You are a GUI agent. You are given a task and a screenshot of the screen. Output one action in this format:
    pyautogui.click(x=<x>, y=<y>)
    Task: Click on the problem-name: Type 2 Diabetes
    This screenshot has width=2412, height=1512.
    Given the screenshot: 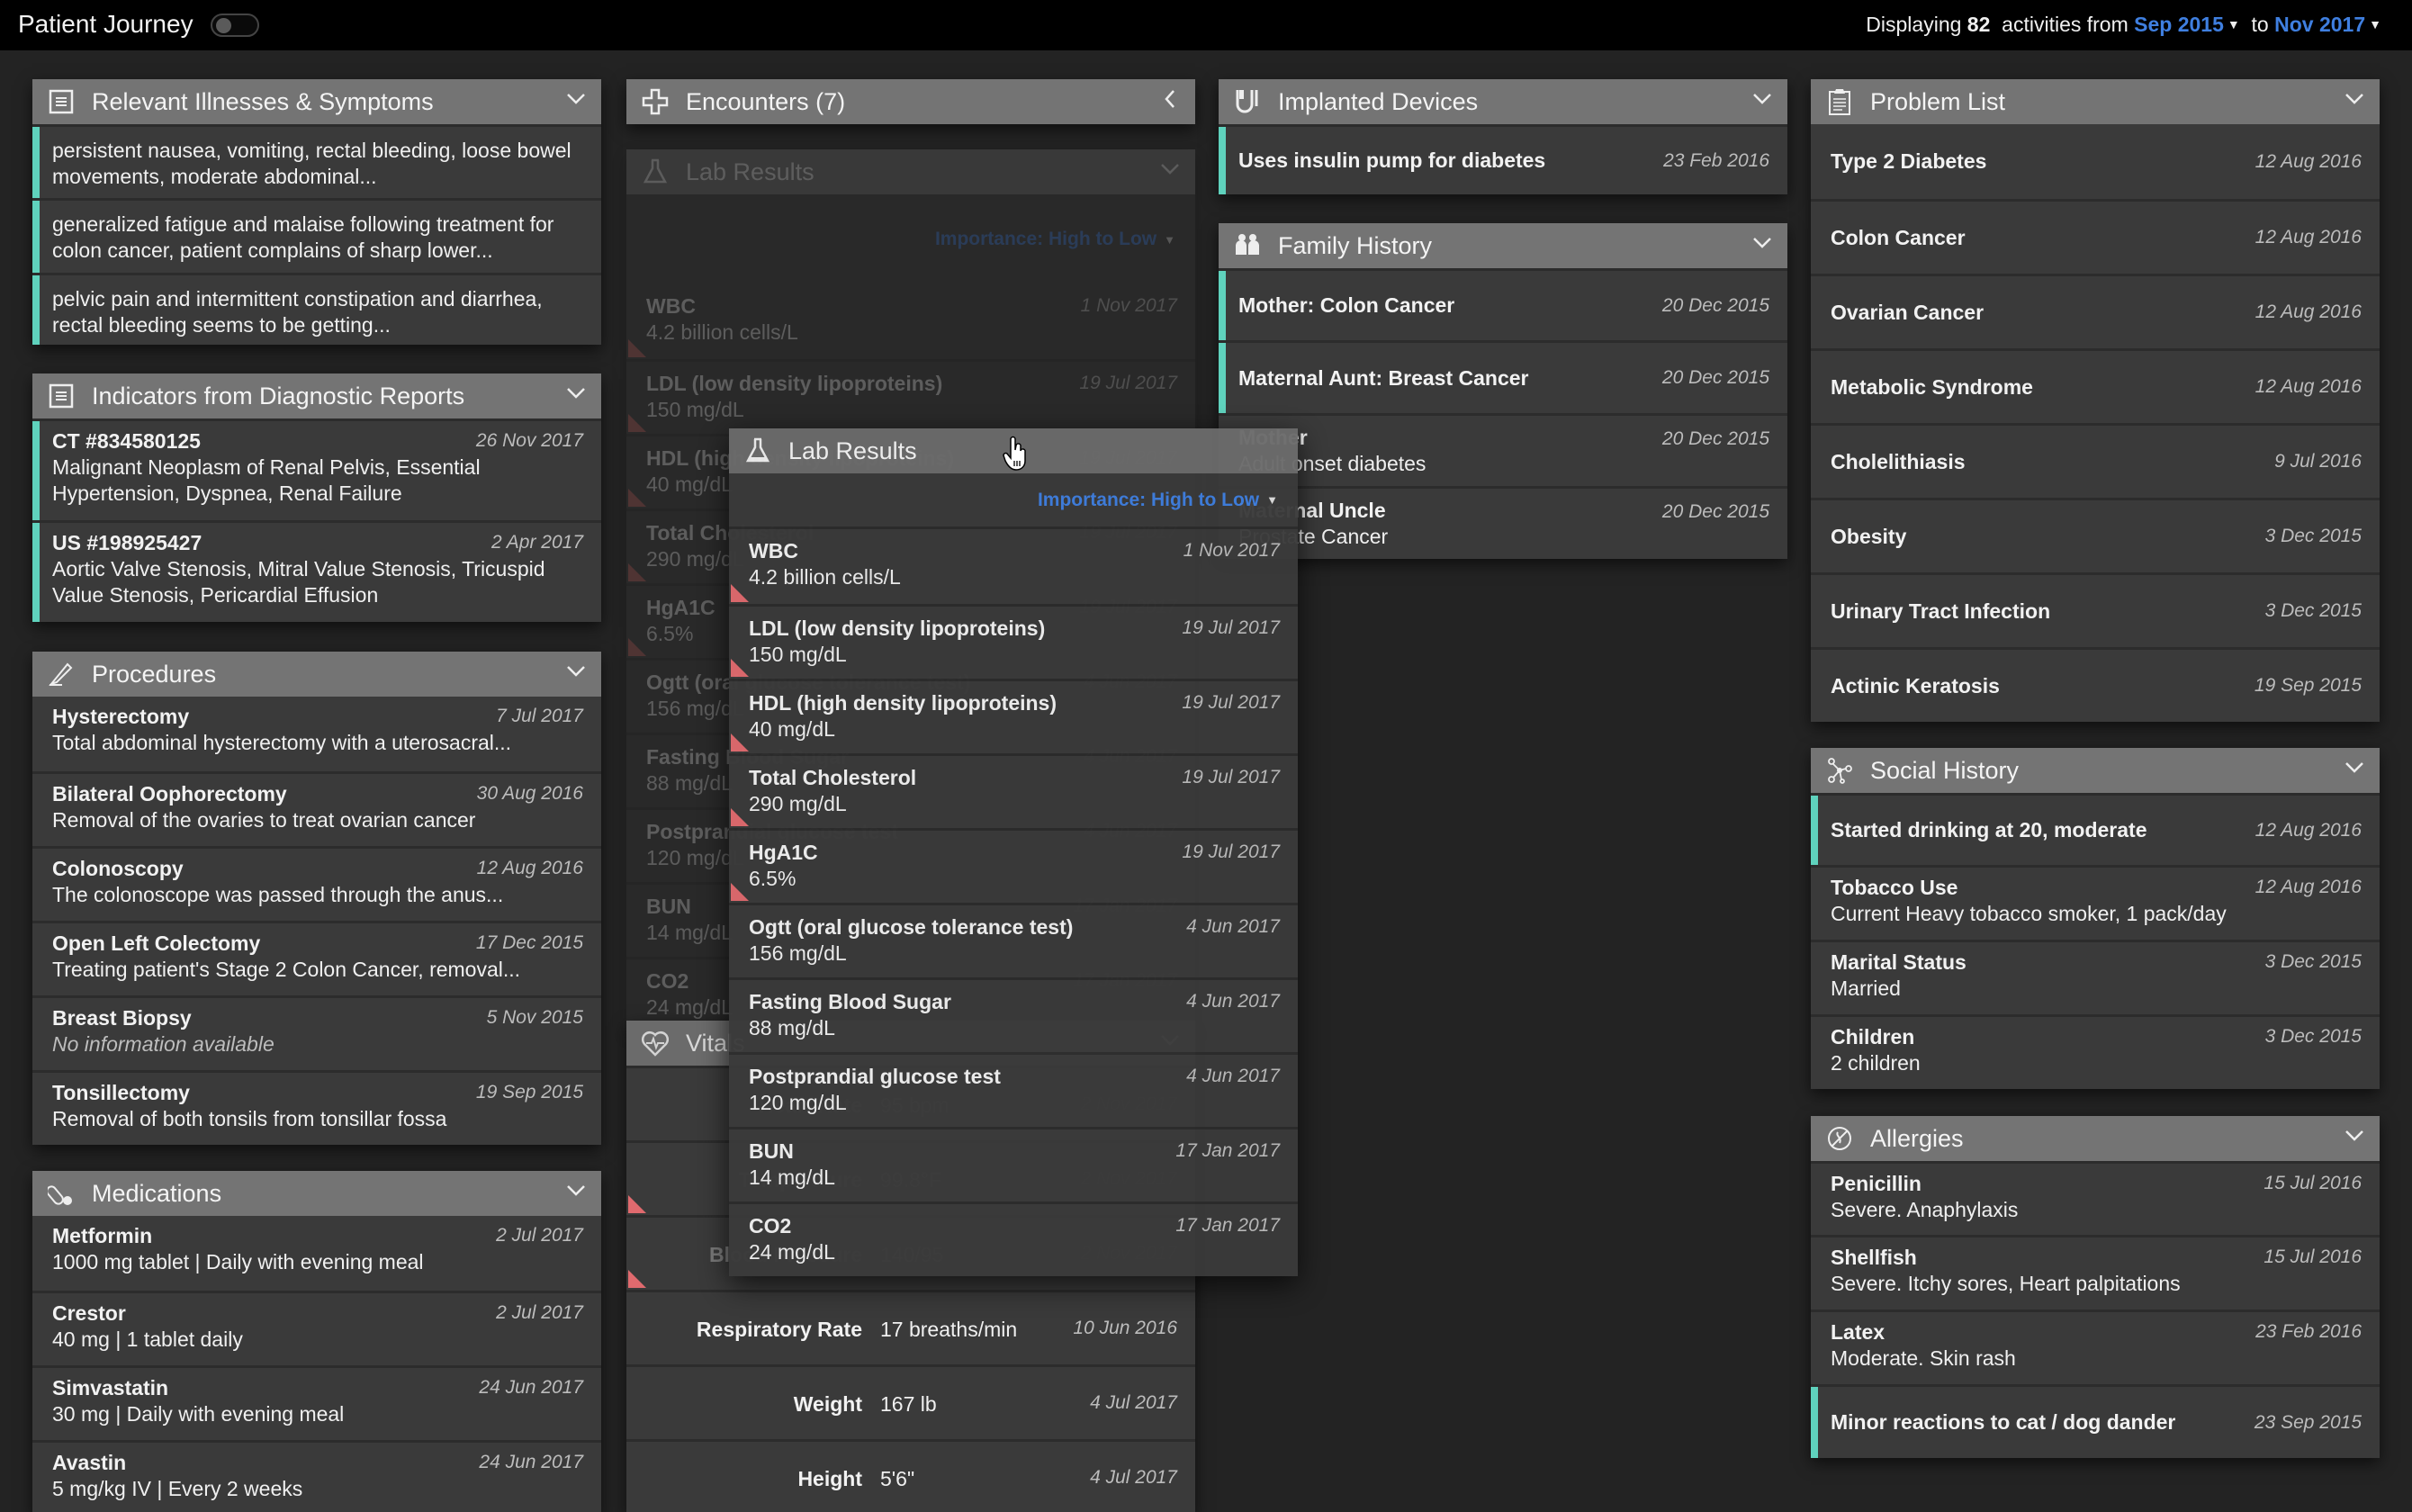 What is the action you would take?
    pyautogui.click(x=1909, y=161)
    